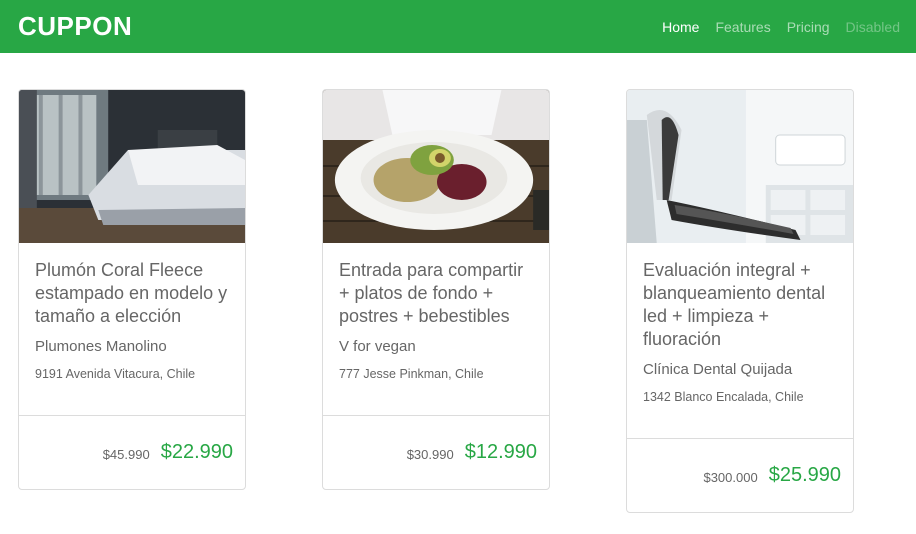 The image size is (916, 534). What do you see at coordinates (808, 27) in the screenshot?
I see `nav-link-pricing: Pricing` at bounding box center [808, 27].